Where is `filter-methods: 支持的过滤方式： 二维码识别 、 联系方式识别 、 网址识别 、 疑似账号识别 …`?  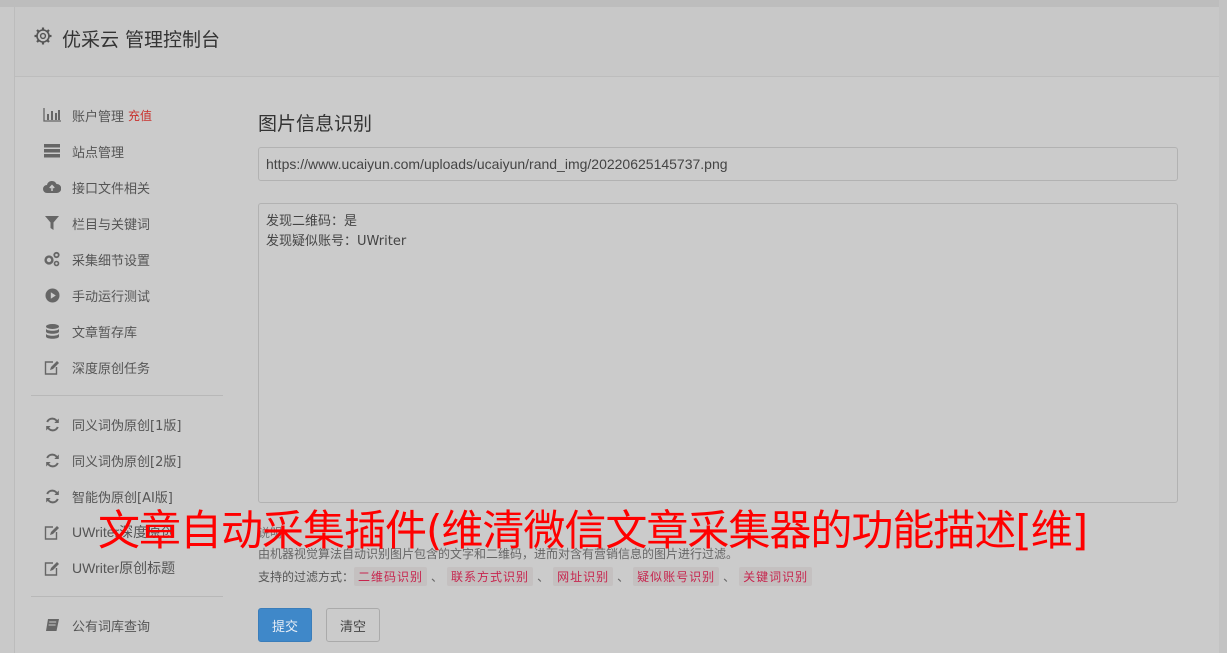 filter-methods: 支持的过滤方式： 二维码识别 、 联系方式识别 、 网址识别 、 疑似账号识别 … is located at coordinates (535, 576).